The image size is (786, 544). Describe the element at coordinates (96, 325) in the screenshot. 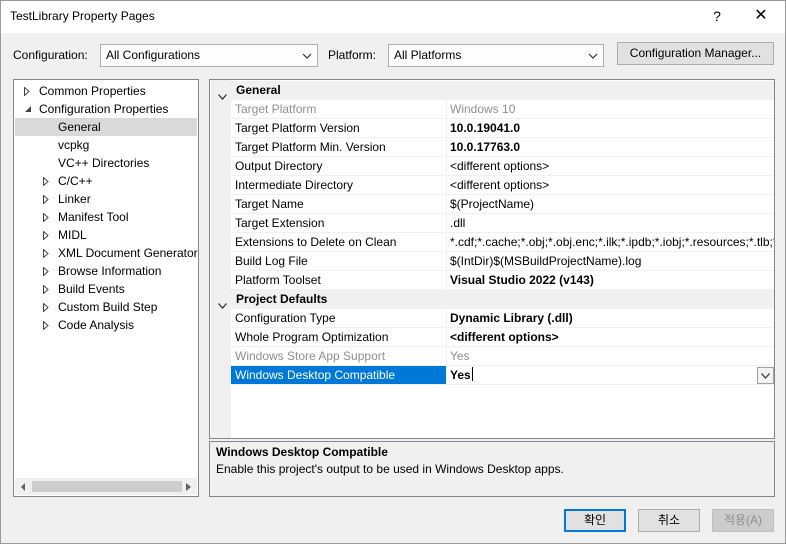

I see `tree-item-label: Code Analysis` at that location.